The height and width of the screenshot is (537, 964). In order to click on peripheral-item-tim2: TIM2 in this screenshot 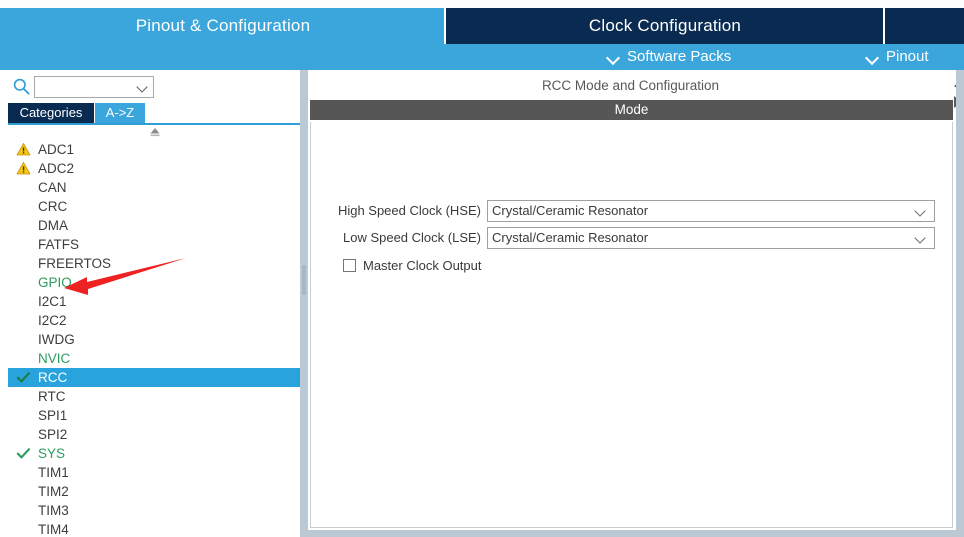, I will do `click(154, 491)`.